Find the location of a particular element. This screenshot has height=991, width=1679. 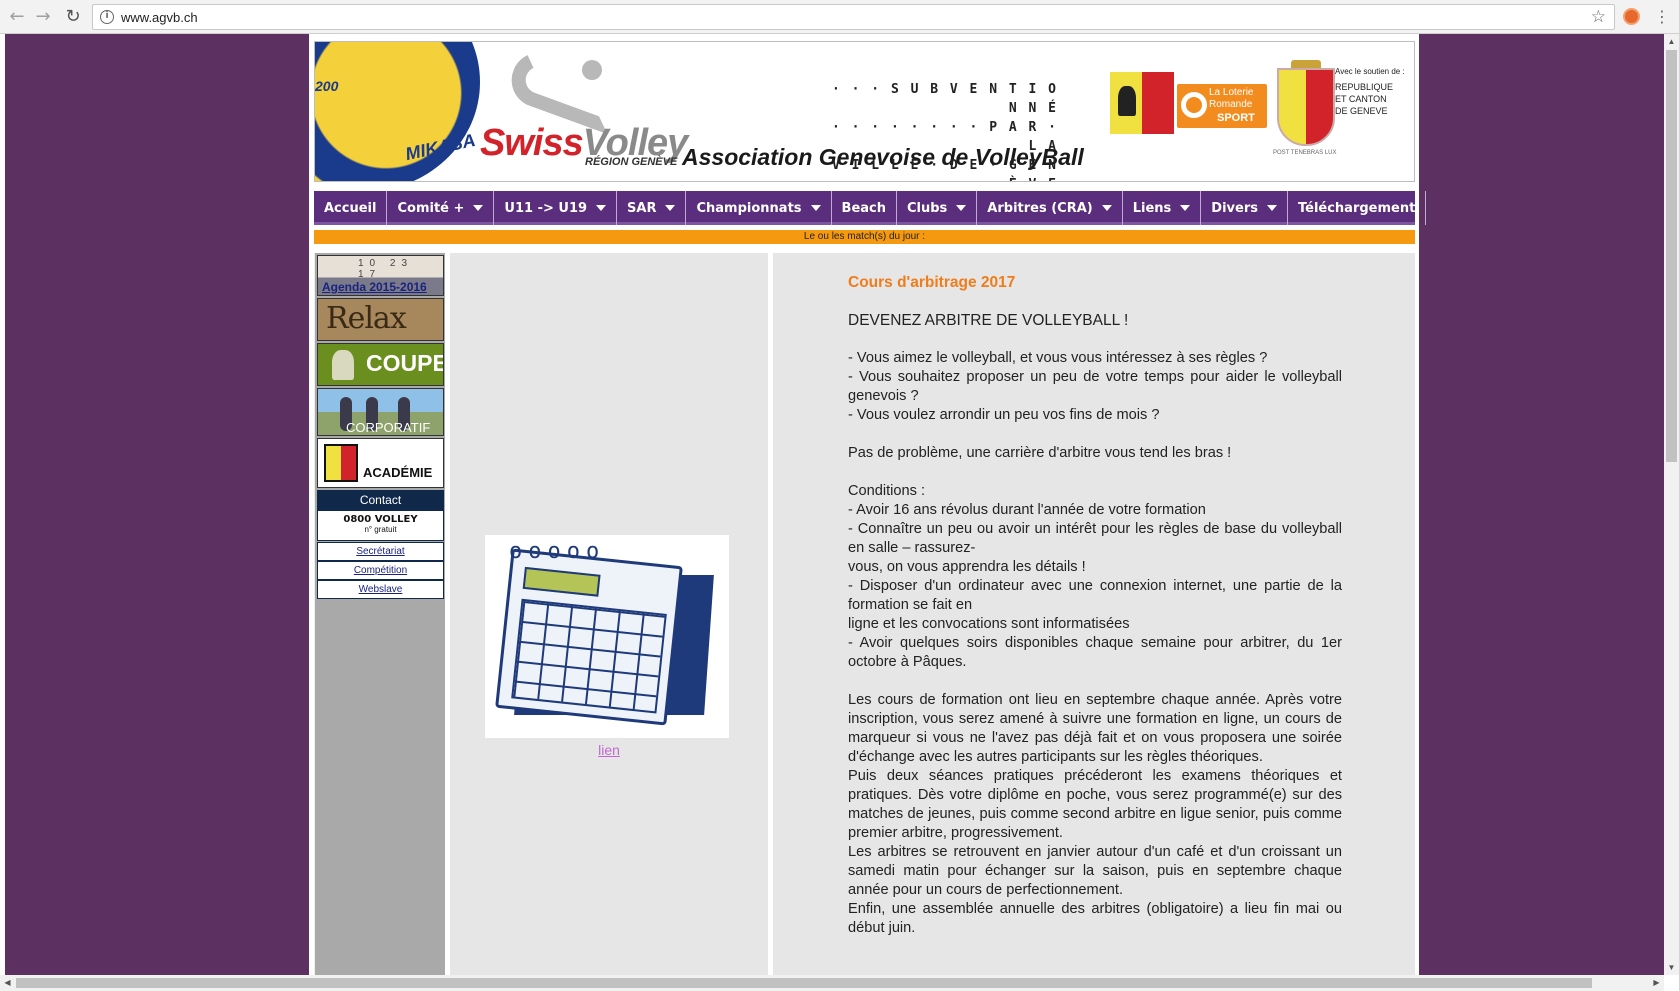

contact-header: Contact is located at coordinates (380, 500).